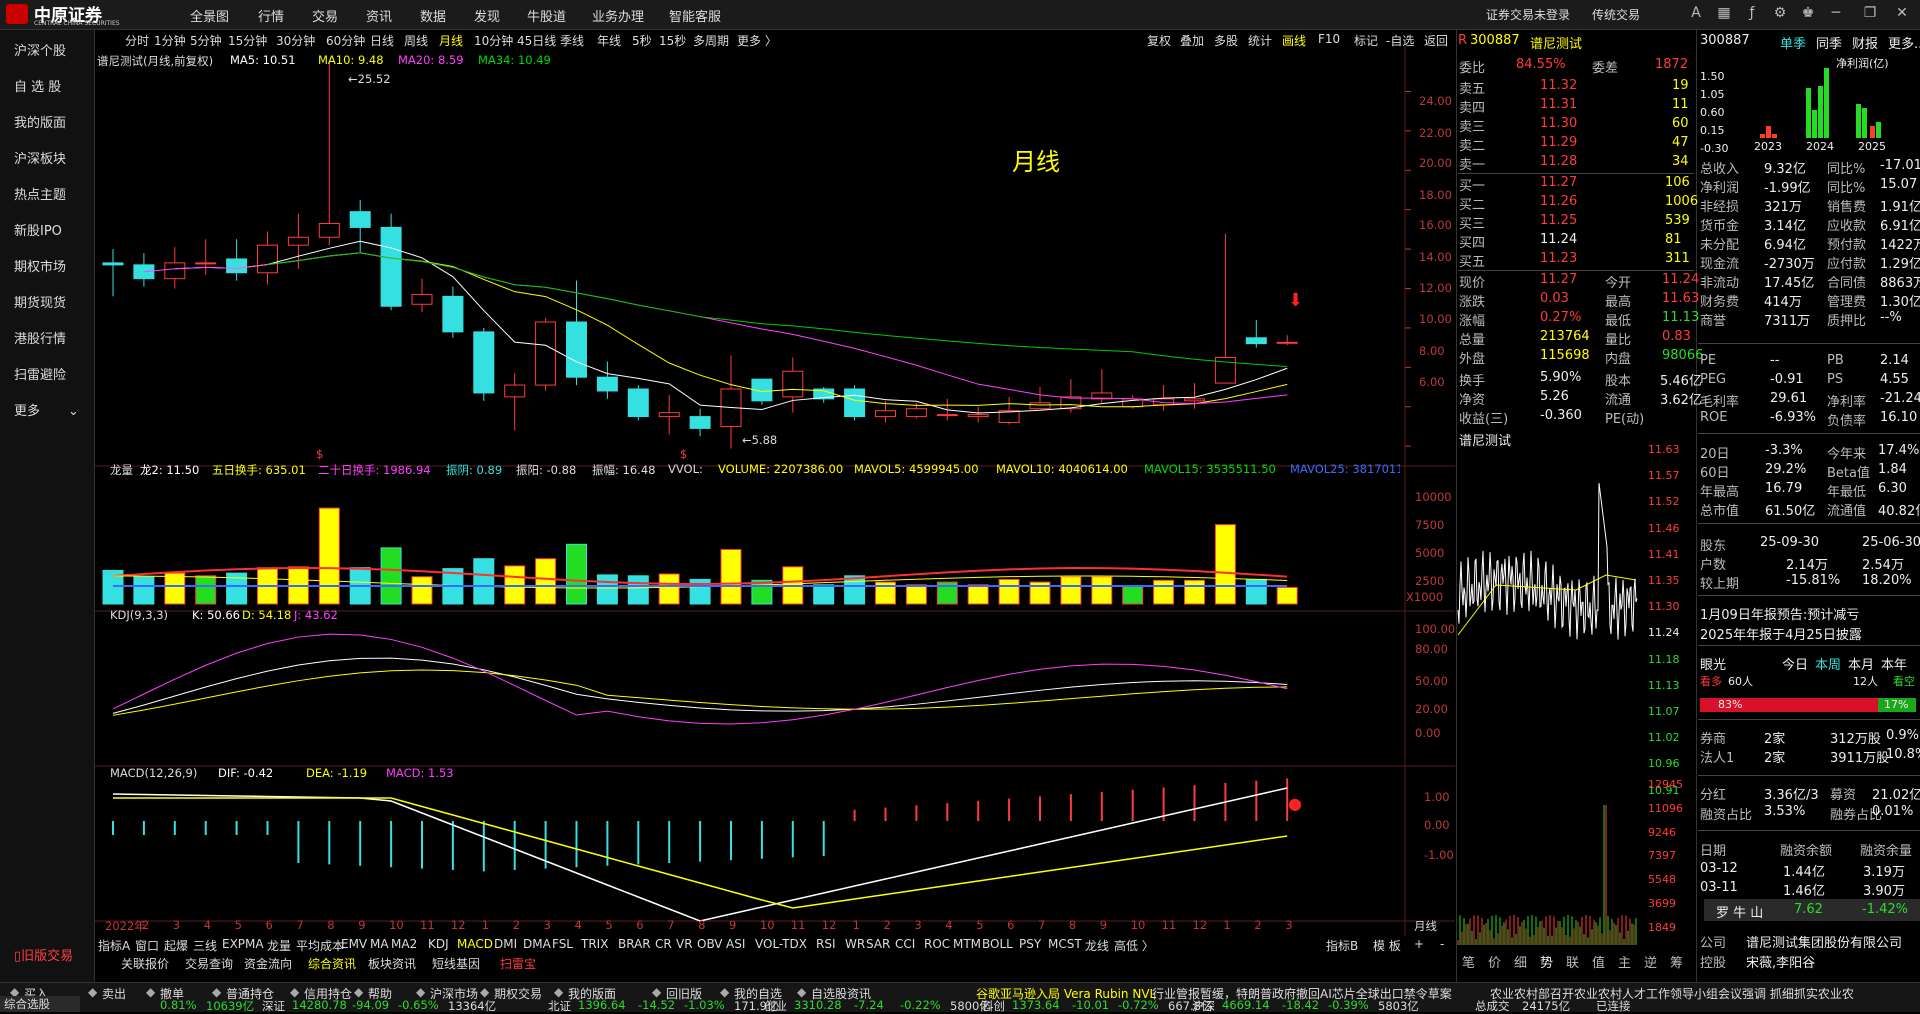  What do you see at coordinates (456, 963) in the screenshot?
I see `info-tab-5: 短线基因` at bounding box center [456, 963].